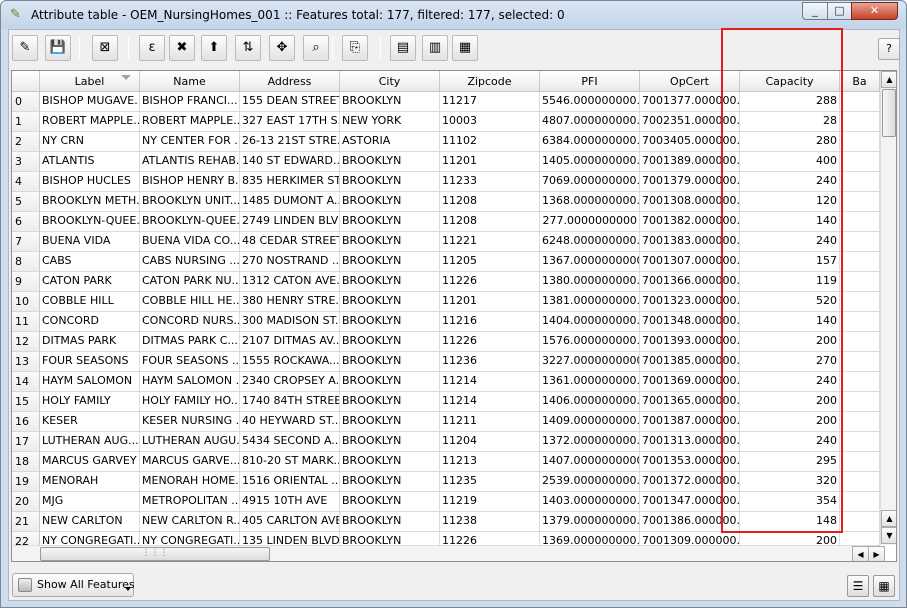 This screenshot has height=608, width=907. I want to click on cell-capacity: 200, so click(790, 422).